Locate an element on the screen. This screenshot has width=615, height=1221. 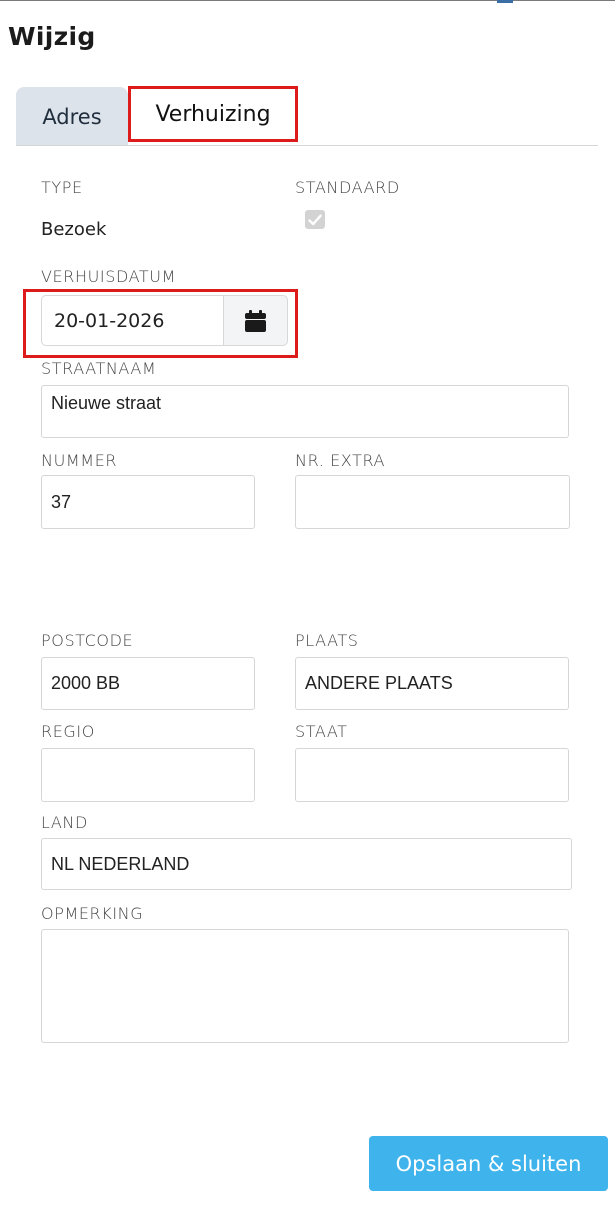
postcode-input: 2000 BB is located at coordinates (148, 683).